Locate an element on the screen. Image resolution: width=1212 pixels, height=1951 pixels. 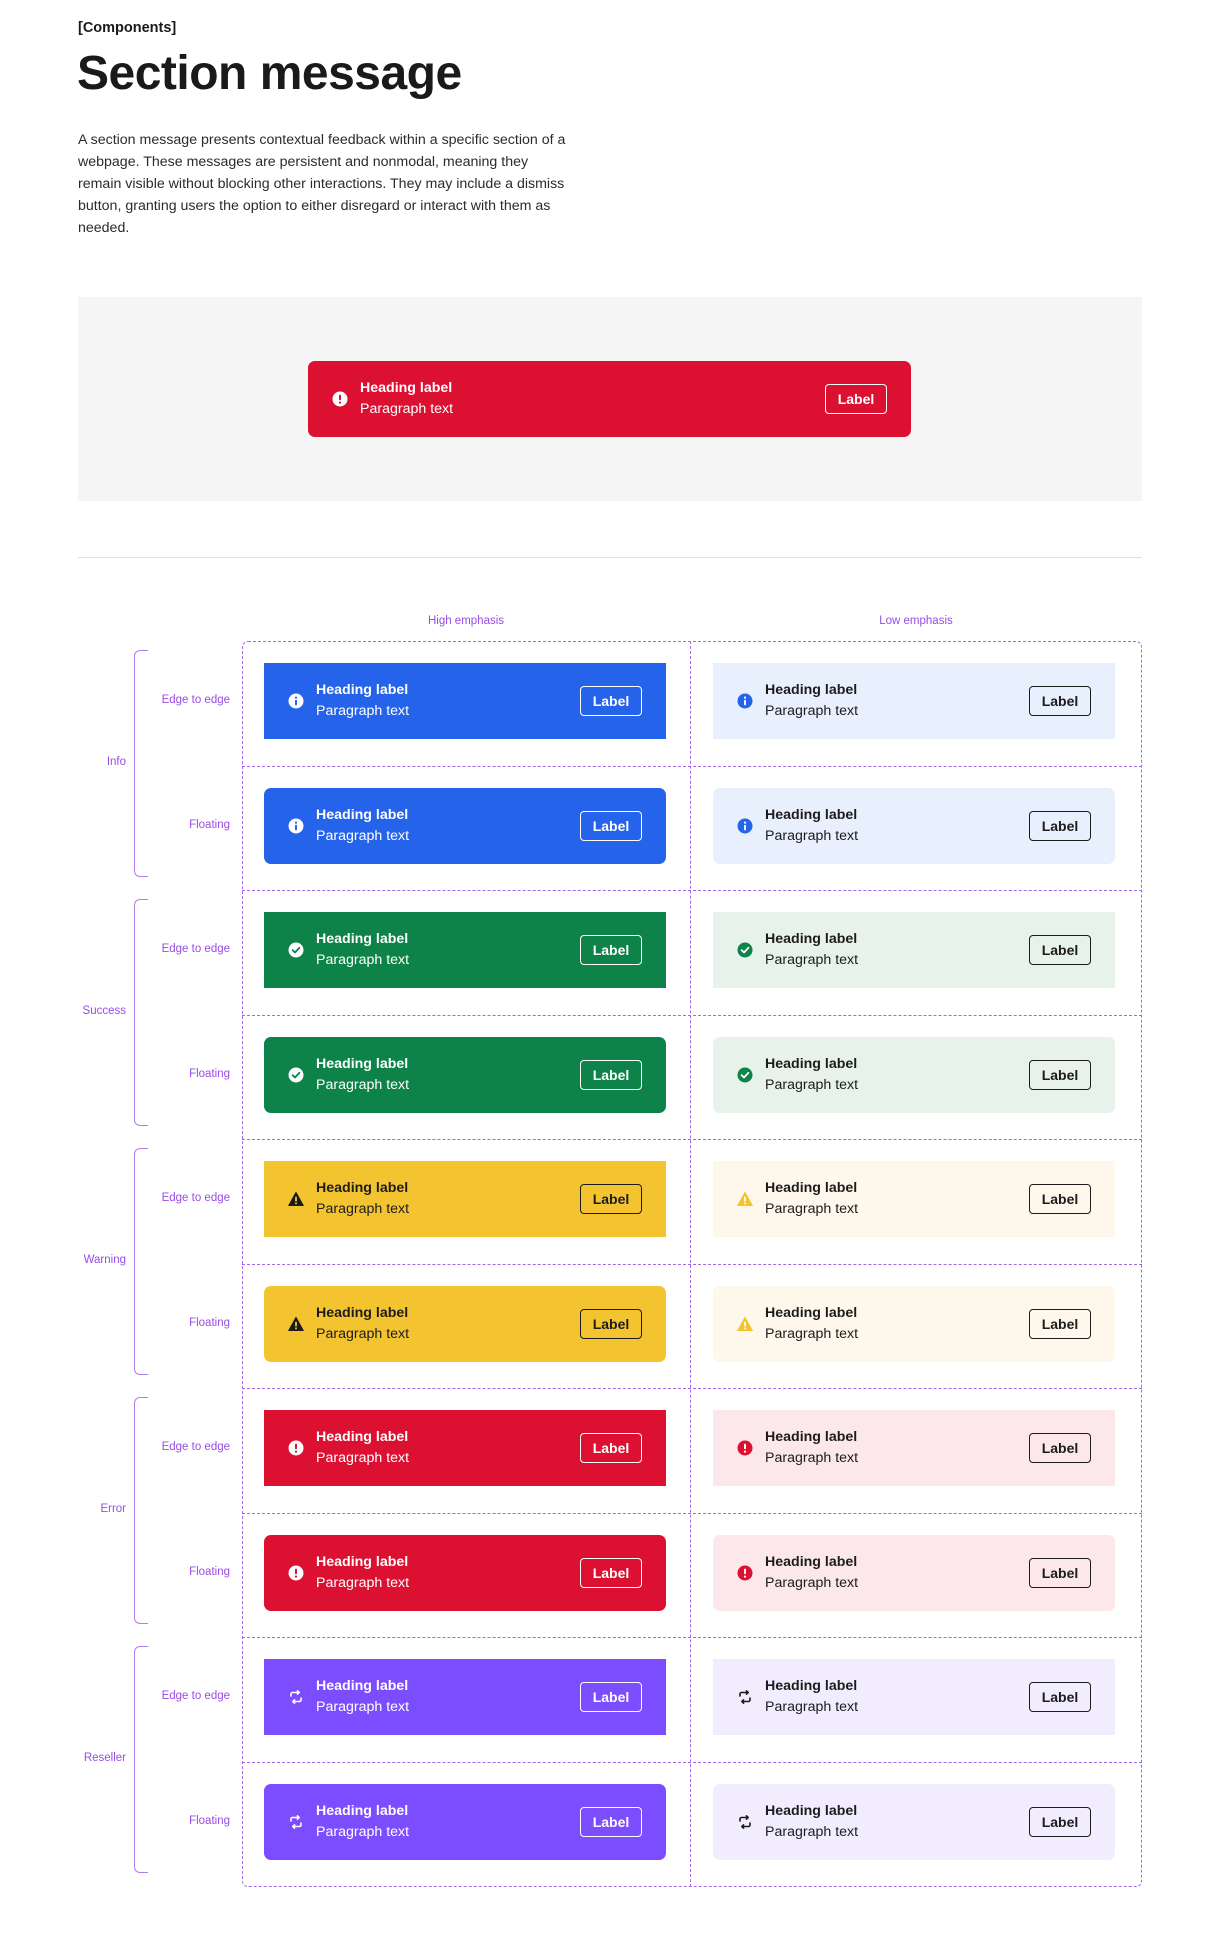
section-message-error-low-edge-to-edge: Heading label Paragraph text Label is located at coordinates (914, 1448).